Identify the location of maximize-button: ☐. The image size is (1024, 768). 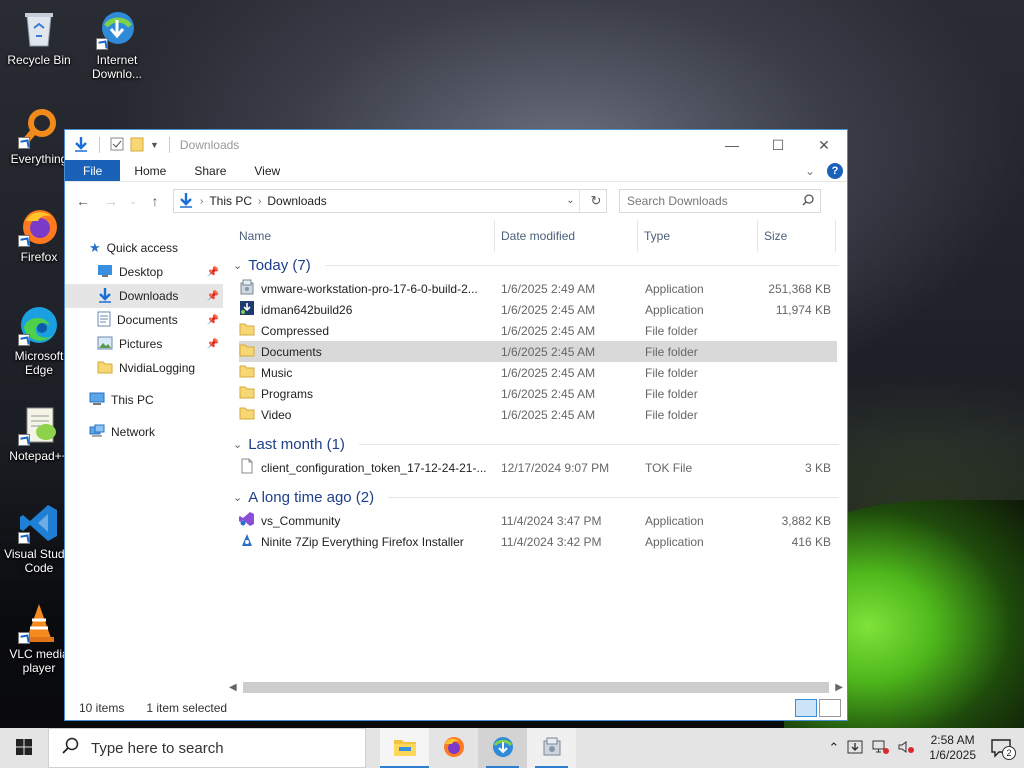
(778, 145).